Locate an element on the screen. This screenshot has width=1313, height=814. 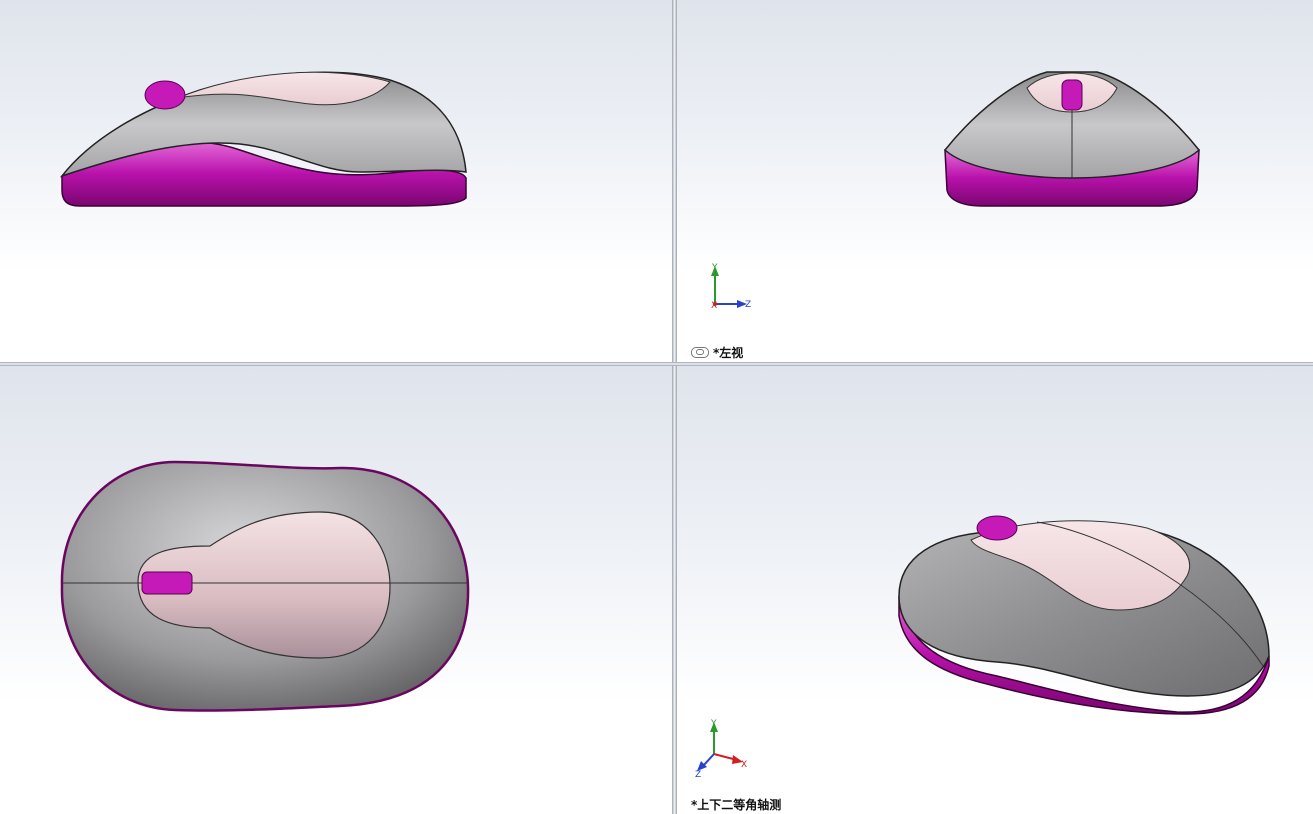
mouse-iso-model: Y X Z is located at coordinates (982, 647).